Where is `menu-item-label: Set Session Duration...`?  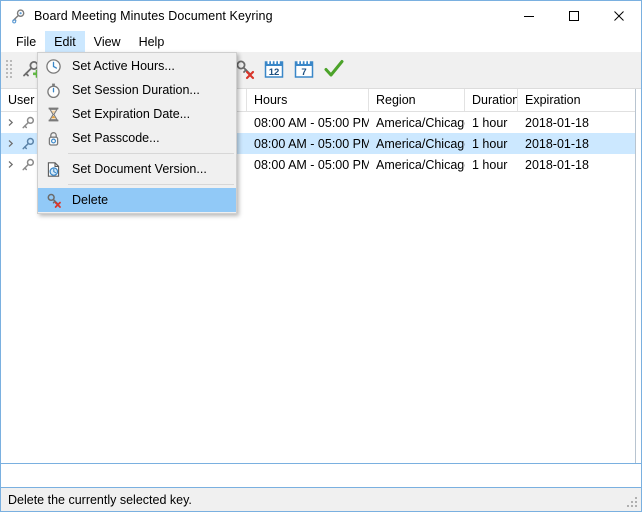
menu-item-label: Set Session Duration... is located at coordinates (136, 90).